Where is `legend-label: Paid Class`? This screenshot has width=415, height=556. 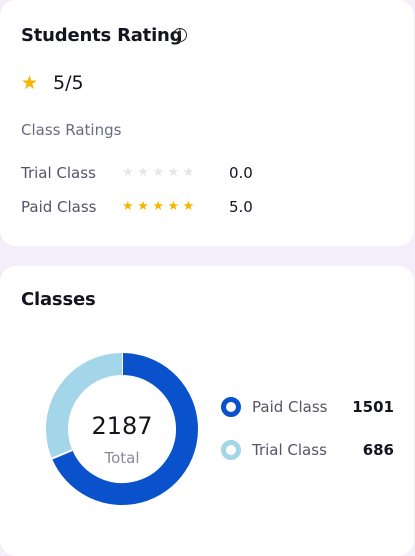 legend-label: Paid Class is located at coordinates (290, 407).